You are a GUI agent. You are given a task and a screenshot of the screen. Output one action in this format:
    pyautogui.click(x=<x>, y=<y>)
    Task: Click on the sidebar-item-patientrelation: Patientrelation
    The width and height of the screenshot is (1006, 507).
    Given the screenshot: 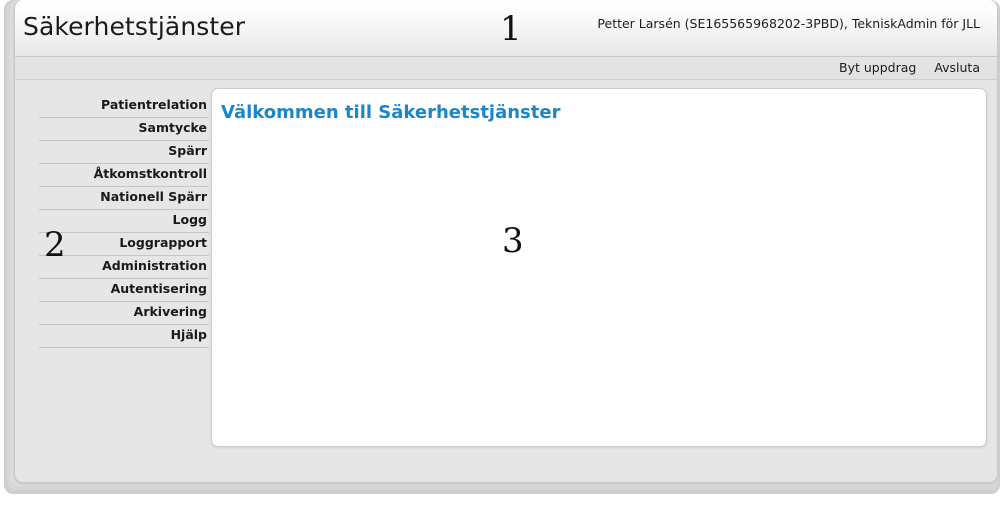 What is the action you would take?
    pyautogui.click(x=124, y=106)
    